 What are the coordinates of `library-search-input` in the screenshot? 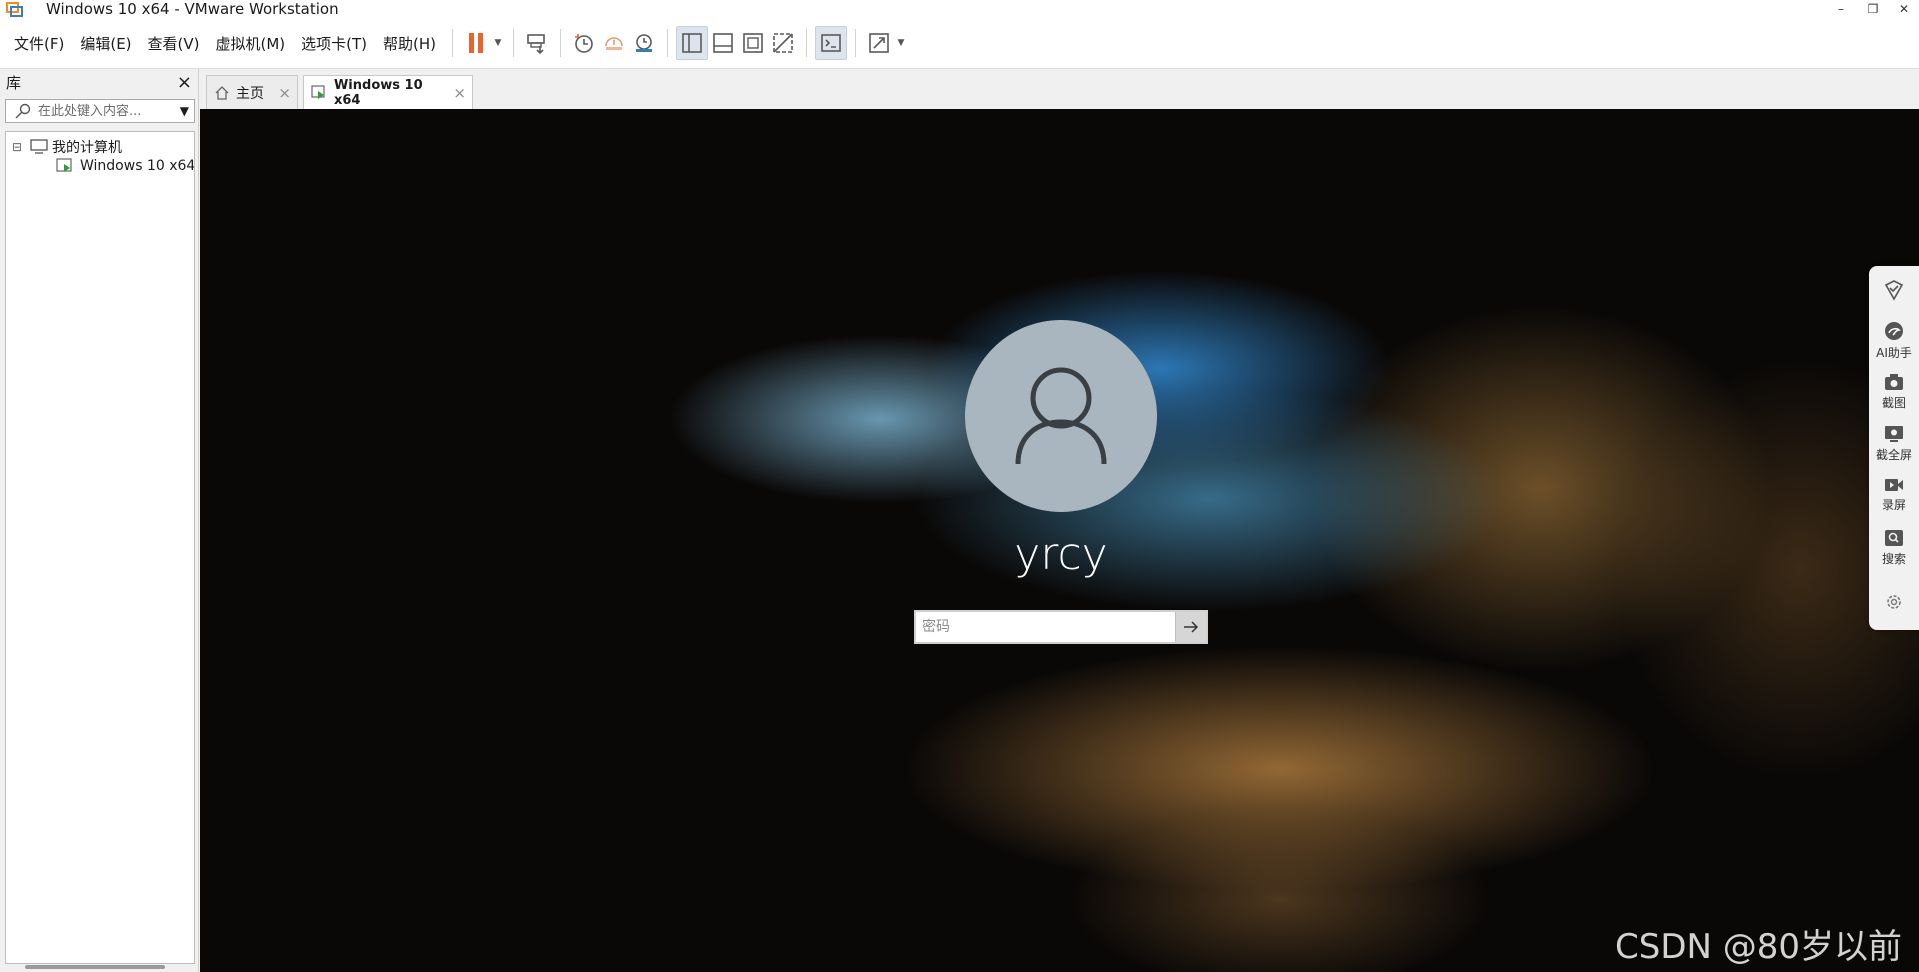 It's located at (103, 111).